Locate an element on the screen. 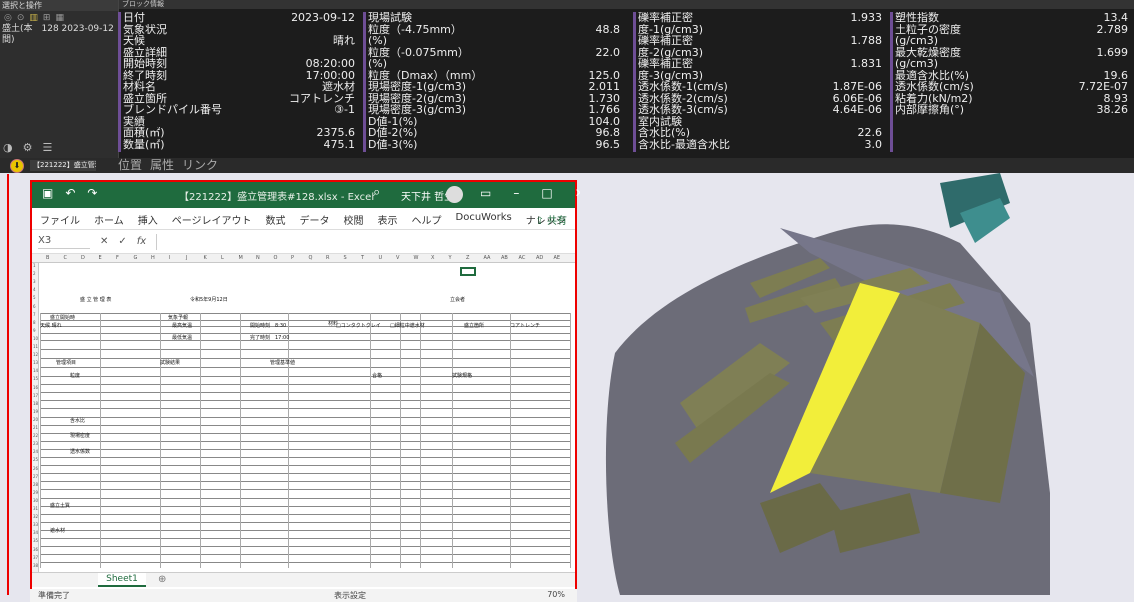 This screenshot has height=602, width=1134. row-header: 27 is located at coordinates (35, 476).